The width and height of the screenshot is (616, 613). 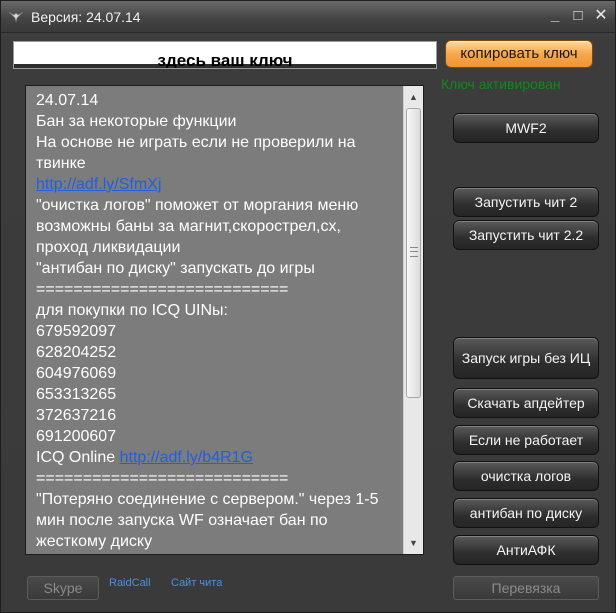 What do you see at coordinates (76, 394) in the screenshot?
I see `log-line-text: 653313265` at bounding box center [76, 394].